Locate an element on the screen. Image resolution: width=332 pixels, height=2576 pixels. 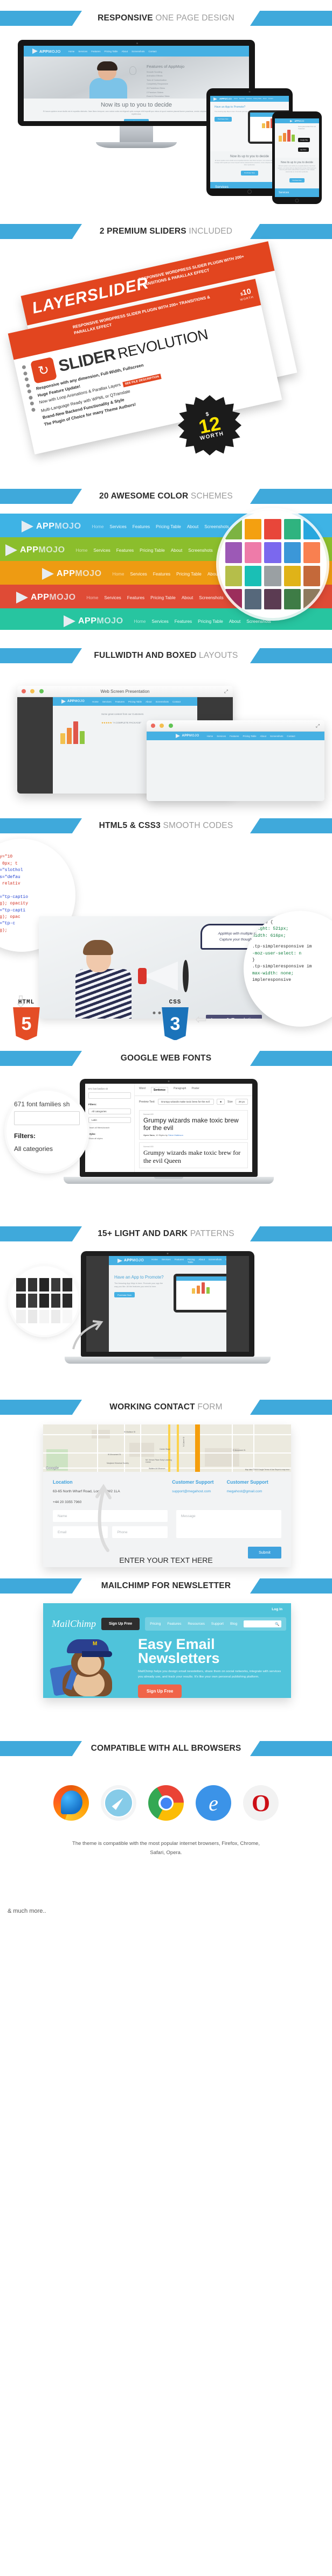
reset-filters-link: Reset all filters/search is located at coordinates (109, 1127).